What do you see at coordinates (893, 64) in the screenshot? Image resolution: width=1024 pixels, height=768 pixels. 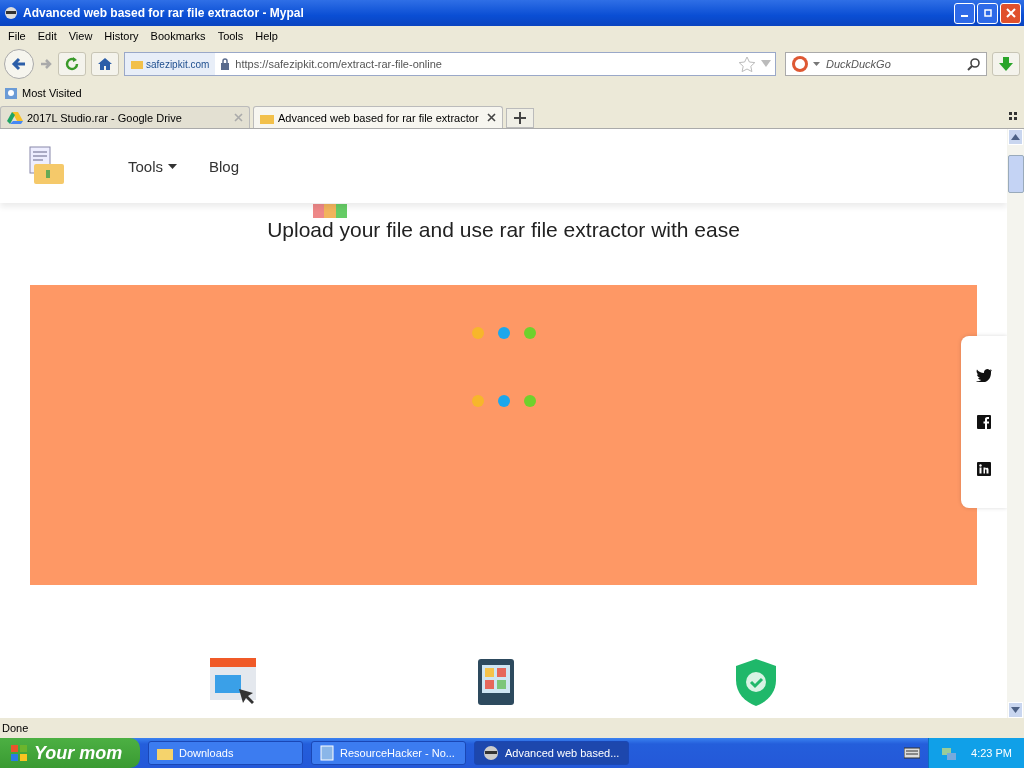 I see `search-field: DuckDuckGo` at bounding box center [893, 64].